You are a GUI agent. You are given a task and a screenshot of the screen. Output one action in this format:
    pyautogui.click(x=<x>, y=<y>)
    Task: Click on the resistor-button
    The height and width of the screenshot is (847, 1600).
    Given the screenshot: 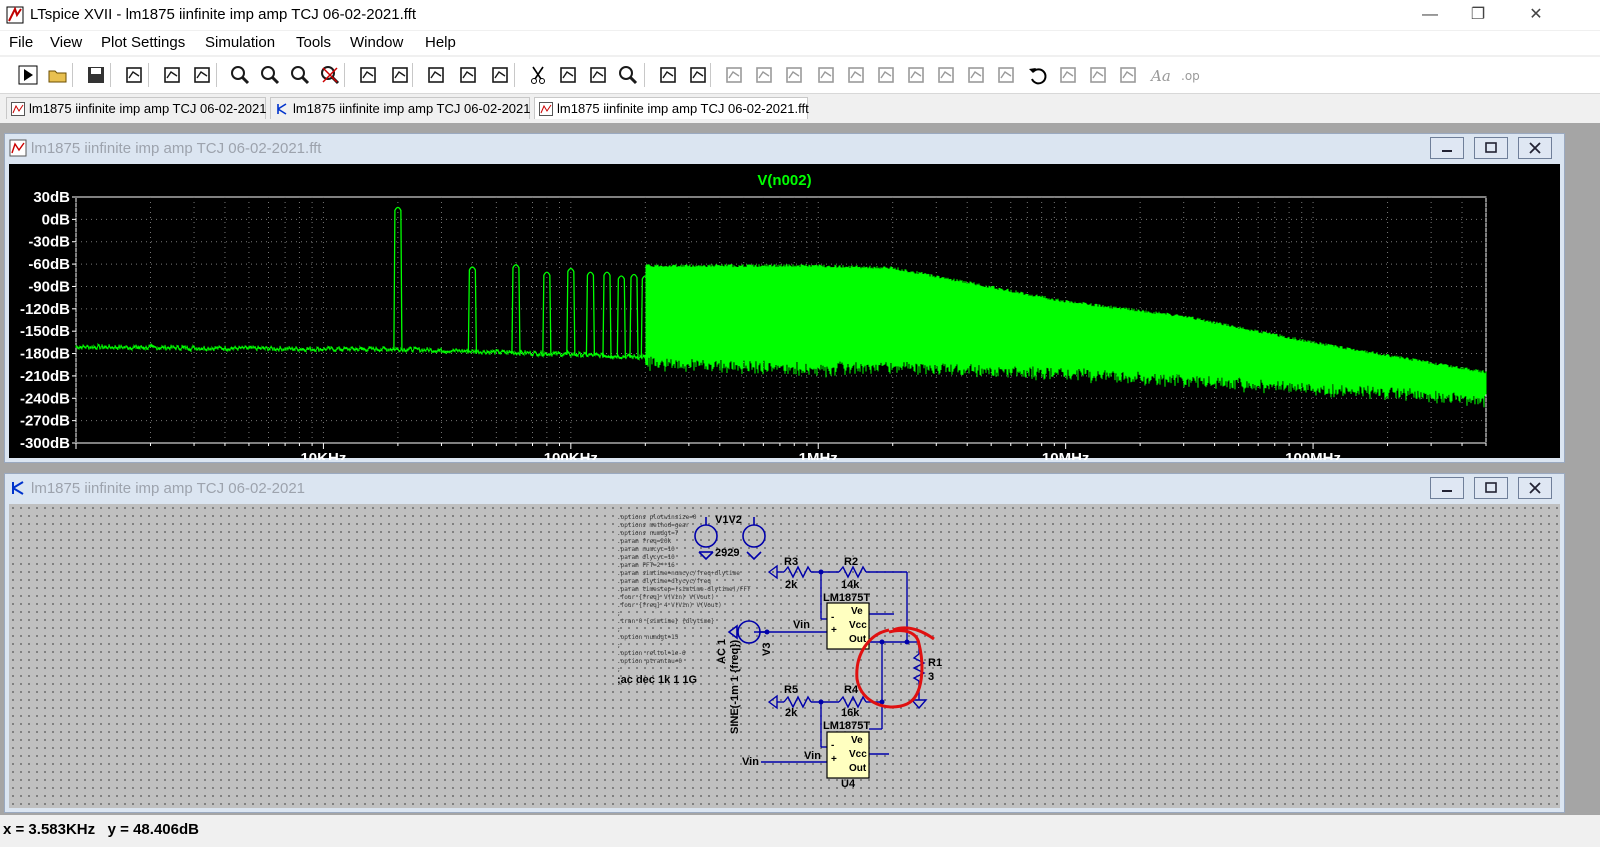 What is the action you would take?
    pyautogui.click(x=826, y=75)
    